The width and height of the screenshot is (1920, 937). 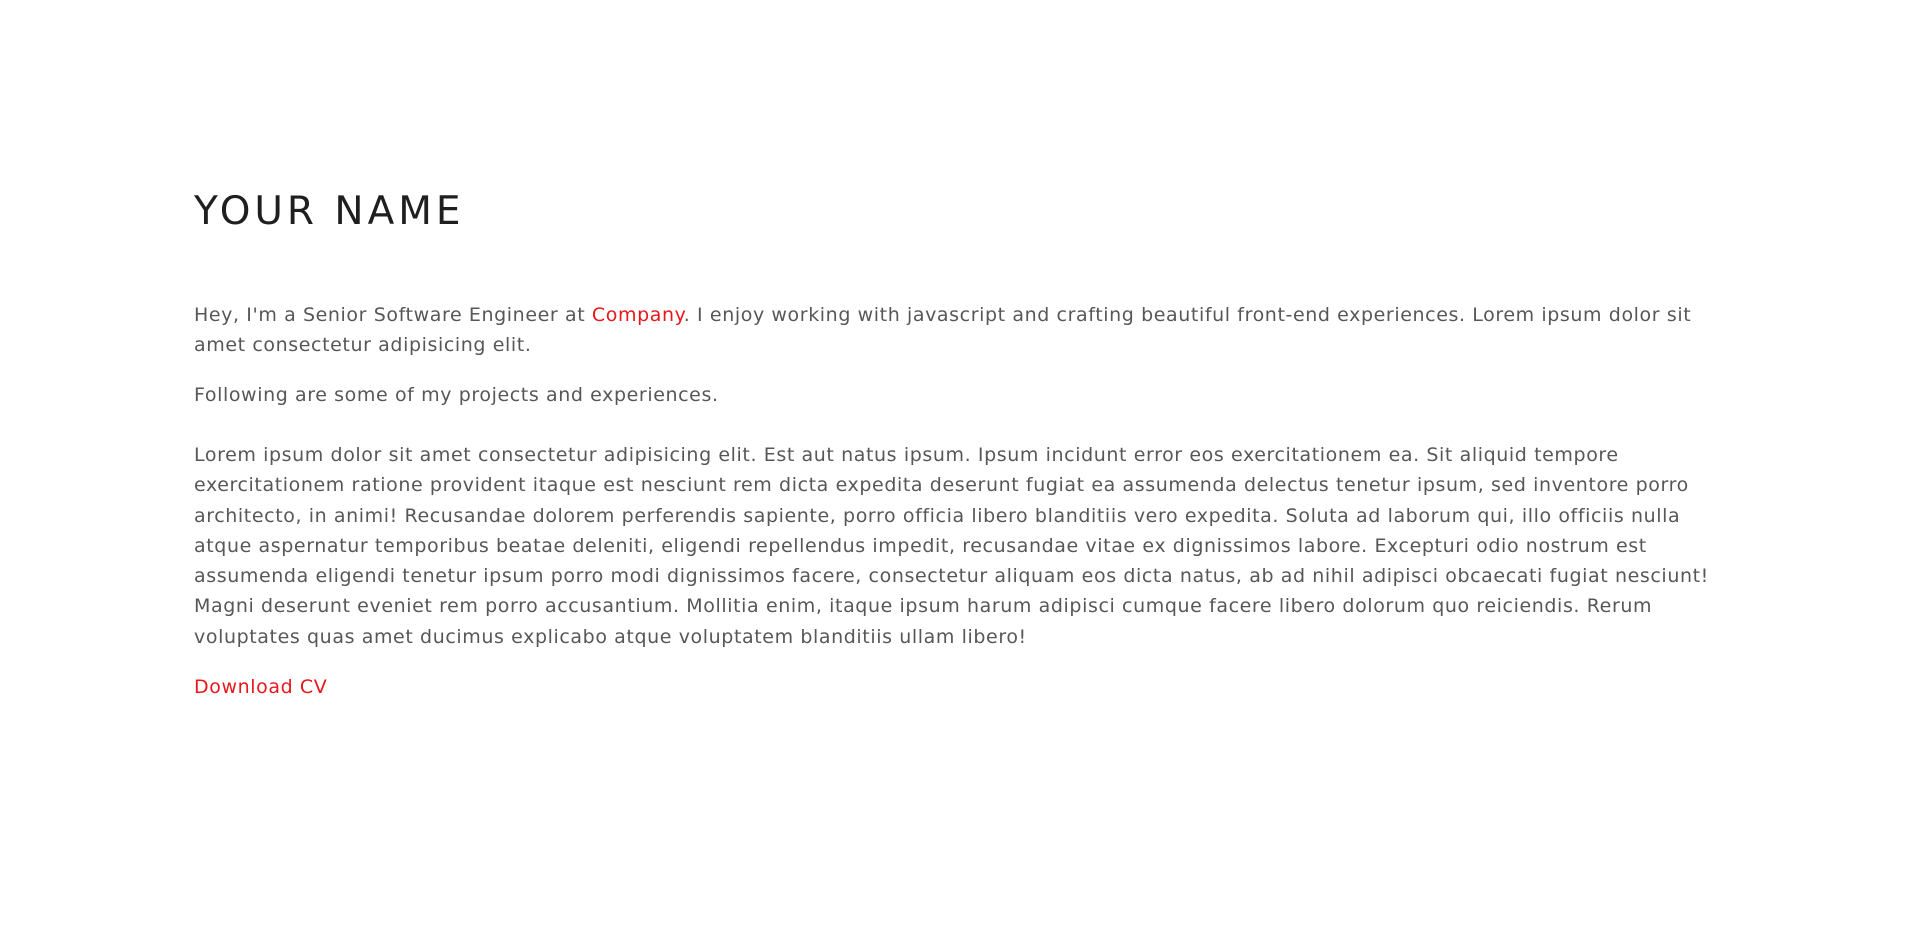 I want to click on download-cv-link: Download CV, so click(x=260, y=687).